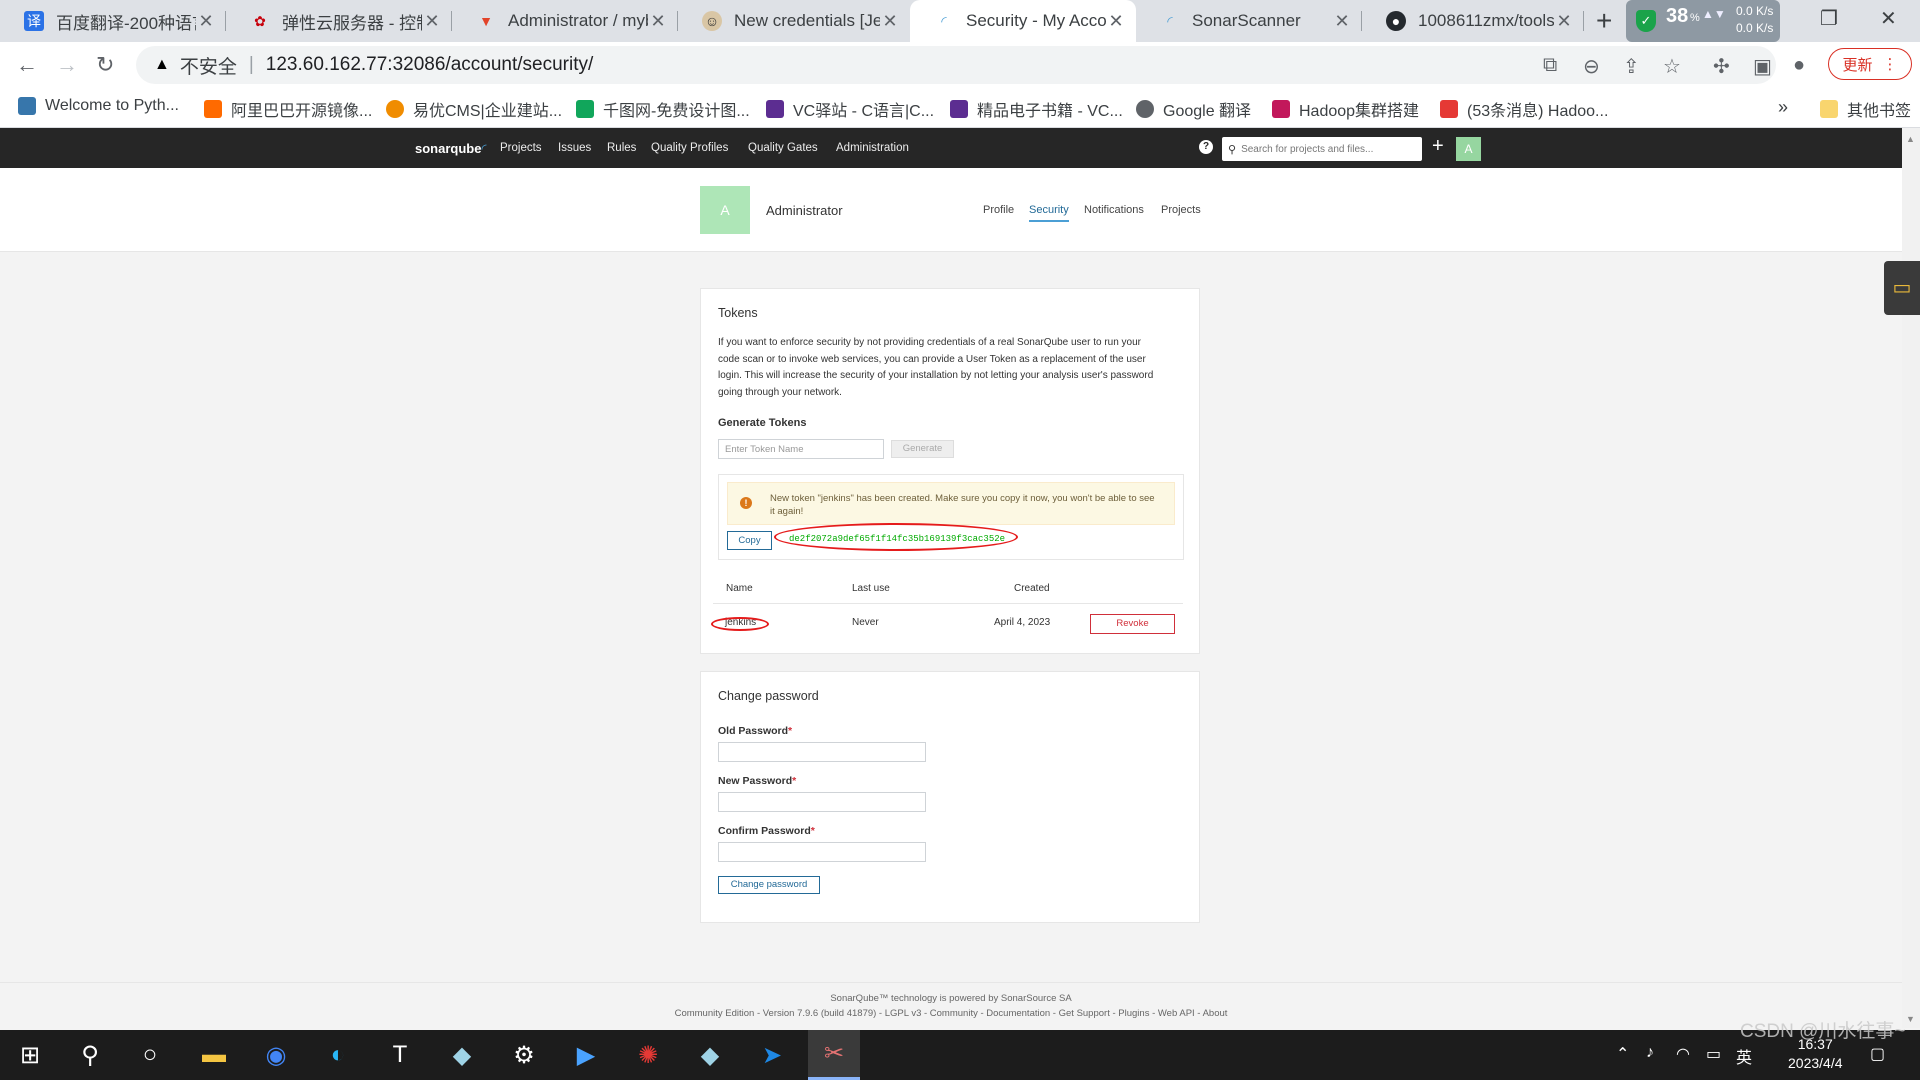  What do you see at coordinates (783, 148) in the screenshot?
I see `nav-quality-gates: Quality Gates` at bounding box center [783, 148].